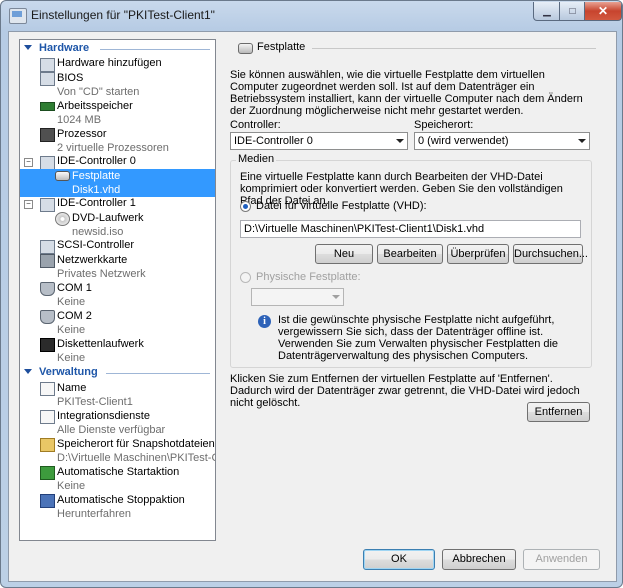 Image resolution: width=623 pixels, height=588 pixels. Describe the element at coordinates (561, 559) in the screenshot. I see `apply-button: Anwenden` at that location.